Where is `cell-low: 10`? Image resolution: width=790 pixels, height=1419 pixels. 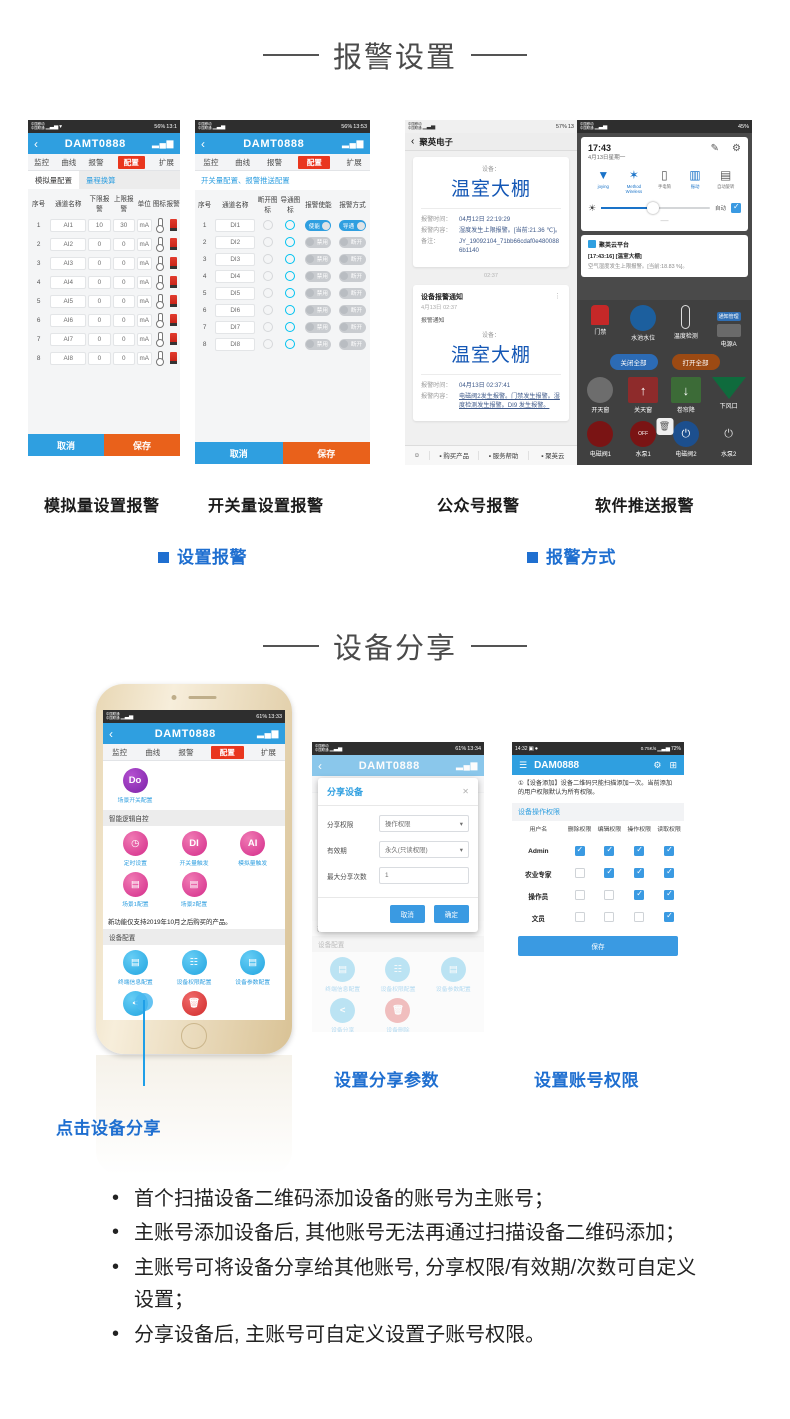 cell-low: 10 is located at coordinates (99, 225).